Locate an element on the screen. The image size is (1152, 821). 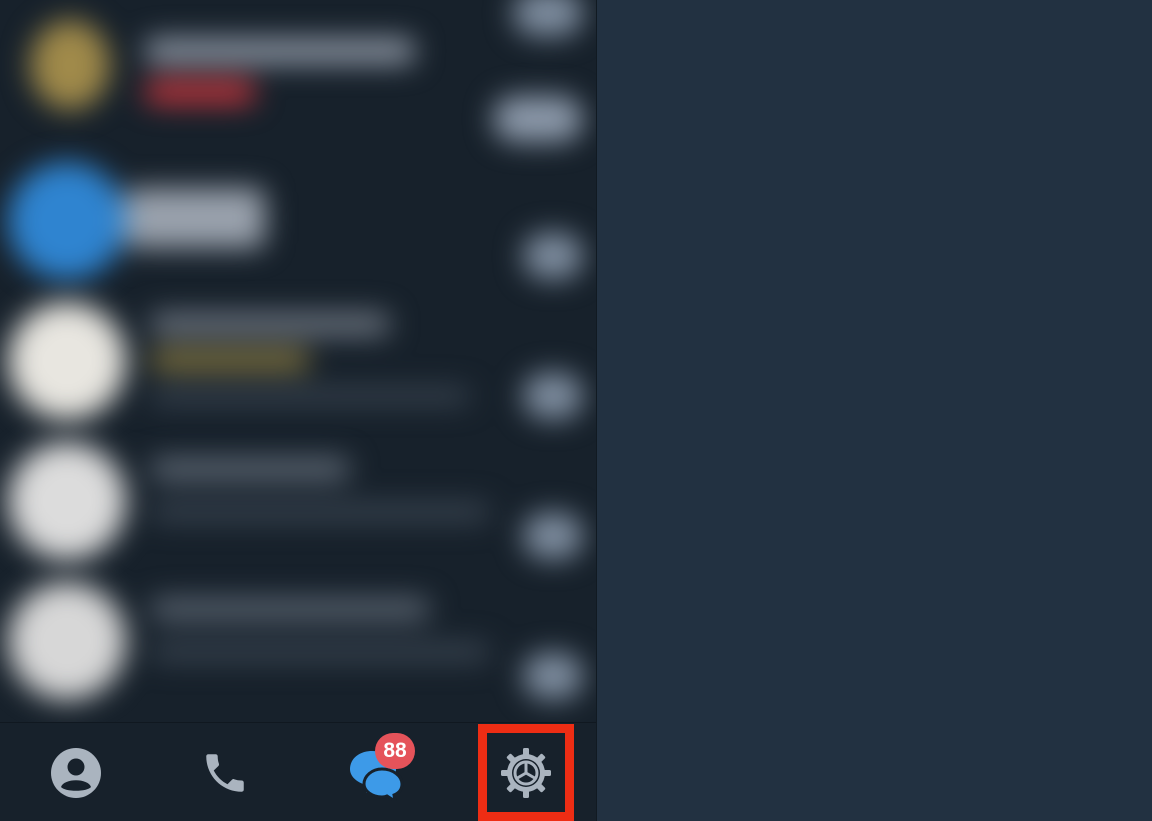
unread-count-badge: 88 is located at coordinates (395, 751).